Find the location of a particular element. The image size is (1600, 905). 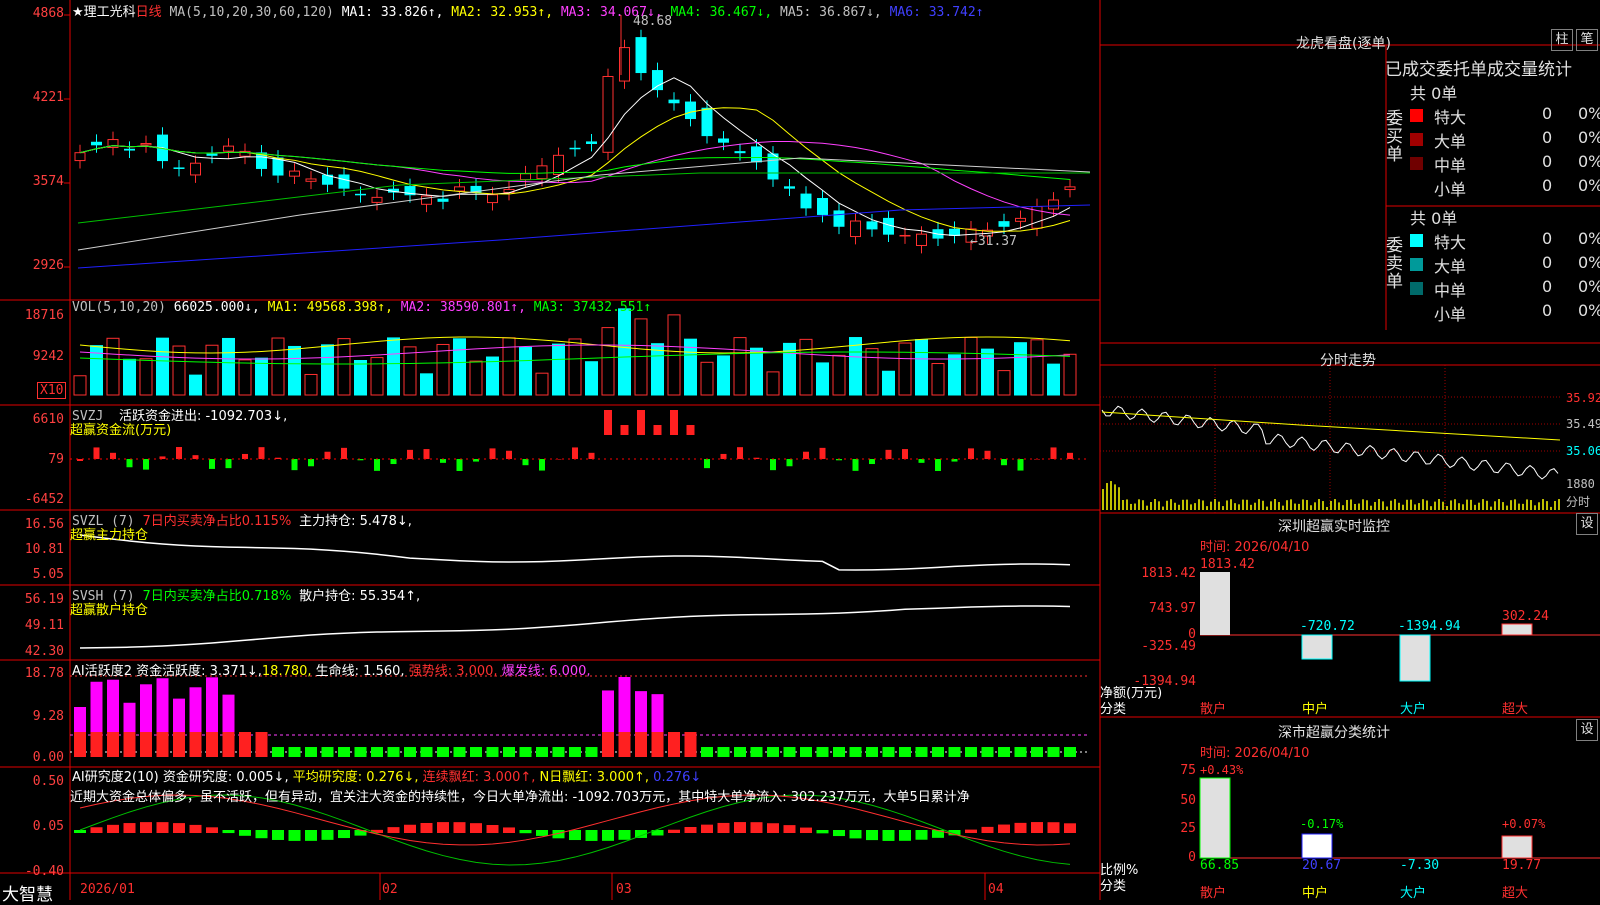

class-bar-value: 20.67 is located at coordinates (1322, 865).